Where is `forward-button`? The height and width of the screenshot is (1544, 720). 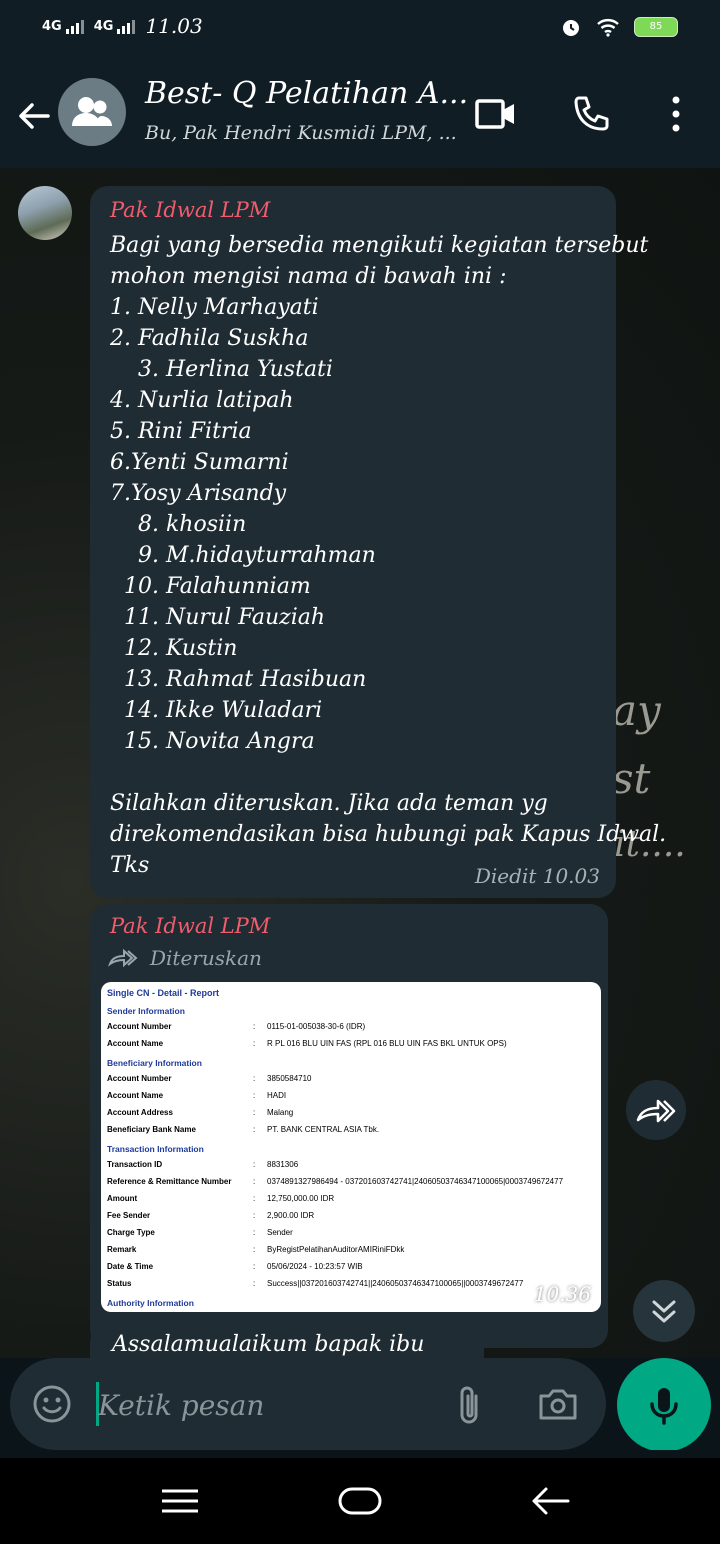 forward-button is located at coordinates (656, 1110).